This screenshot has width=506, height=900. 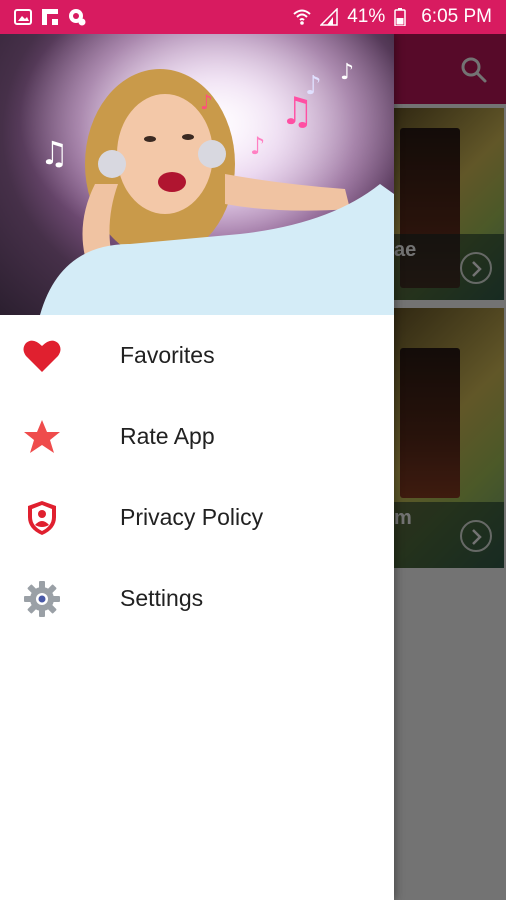 I want to click on flipboard-icon, so click(x=50, y=17).